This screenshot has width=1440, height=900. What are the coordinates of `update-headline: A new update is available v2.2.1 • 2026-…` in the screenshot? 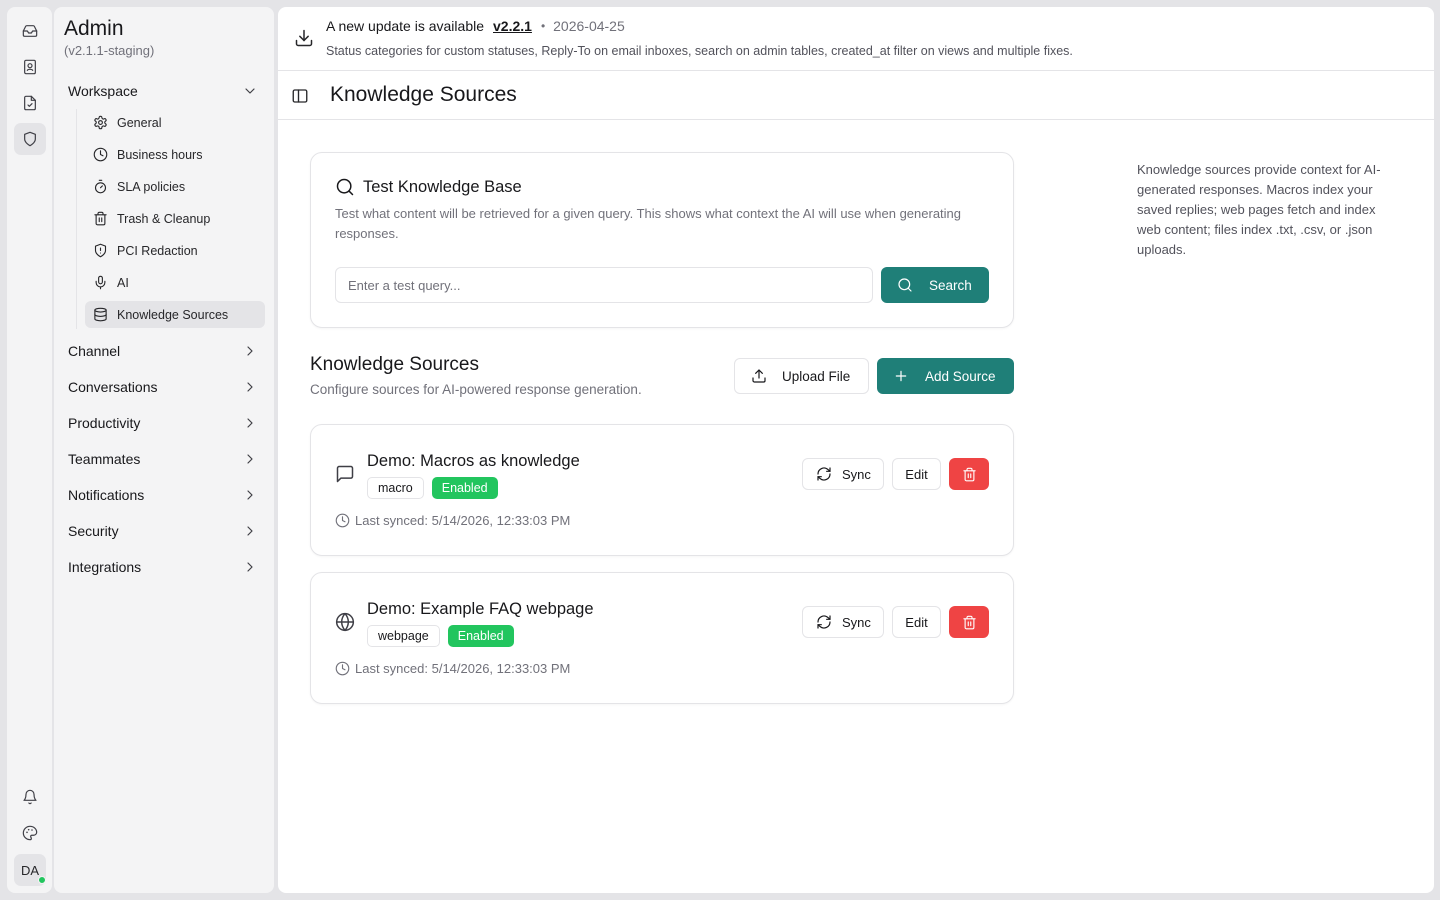 It's located at (475, 26).